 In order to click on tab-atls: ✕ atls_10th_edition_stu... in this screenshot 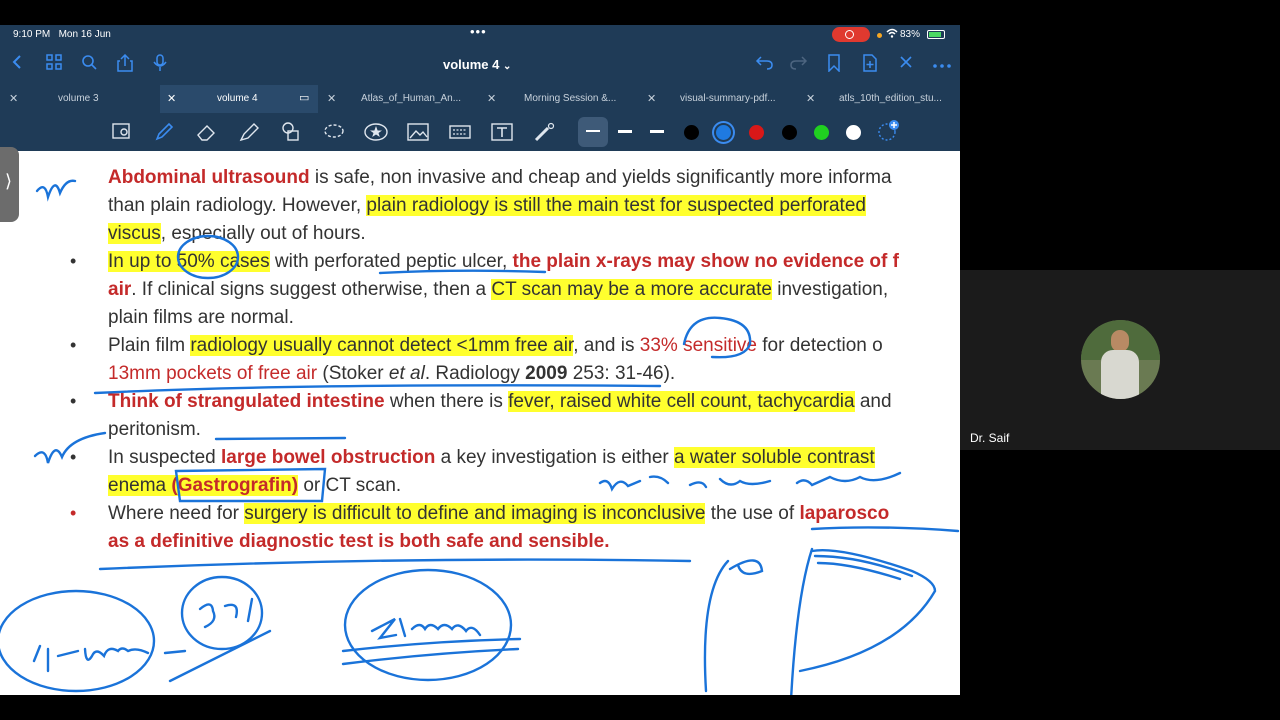, I will do `click(879, 99)`.